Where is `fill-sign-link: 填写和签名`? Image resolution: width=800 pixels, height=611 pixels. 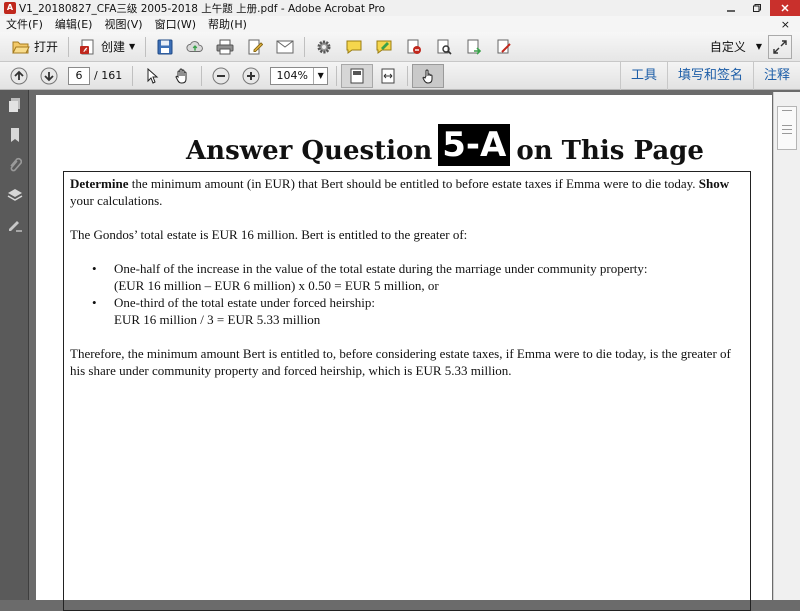 fill-sign-link: 填写和签名 is located at coordinates (709, 75).